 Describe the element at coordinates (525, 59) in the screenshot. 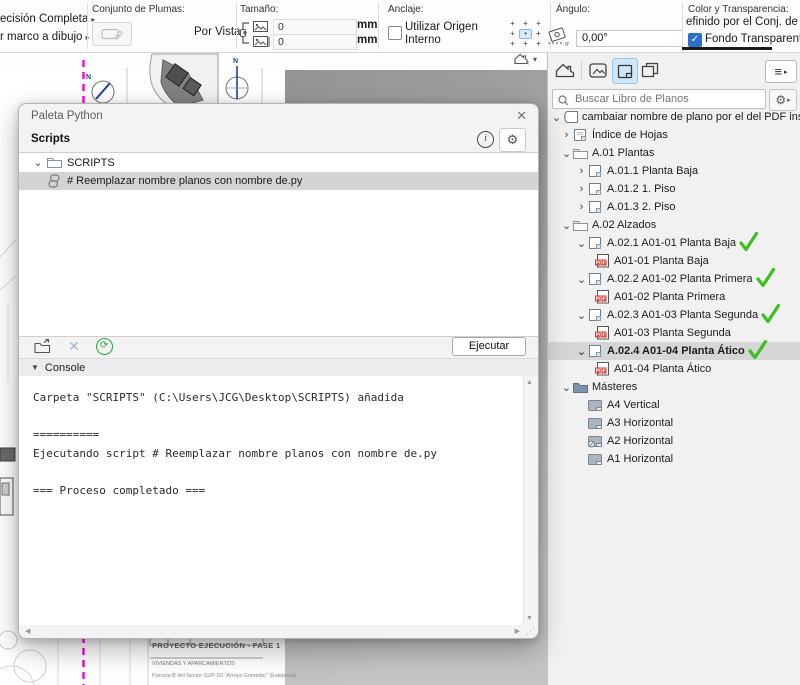

I see `quick-options-button: ▾` at that location.